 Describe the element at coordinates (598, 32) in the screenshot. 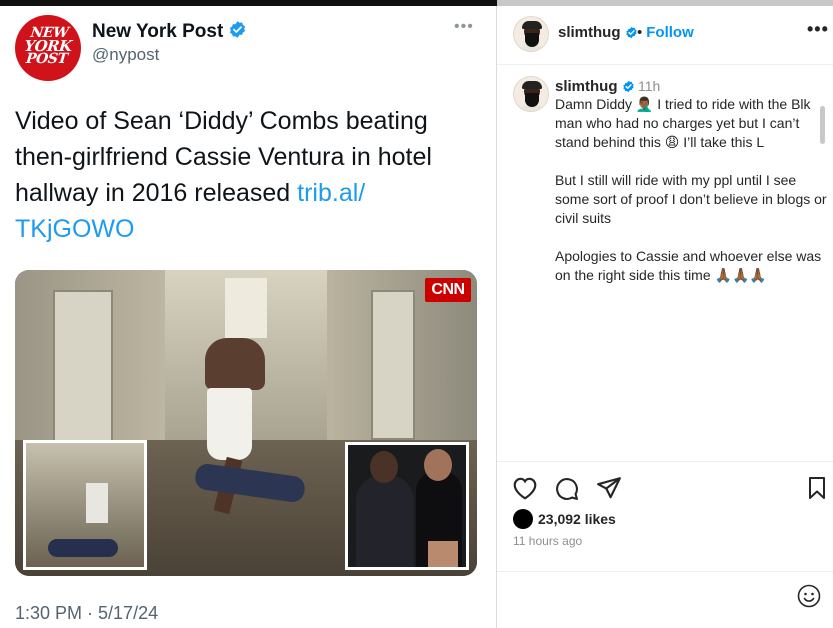

I see `ig-header-username: slimthug` at that location.